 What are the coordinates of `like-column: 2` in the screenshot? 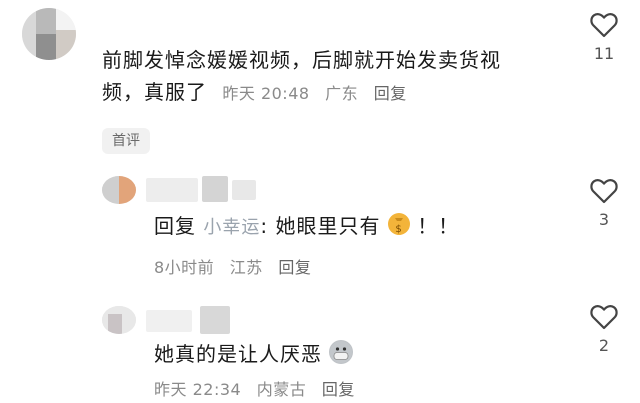 It's located at (604, 329).